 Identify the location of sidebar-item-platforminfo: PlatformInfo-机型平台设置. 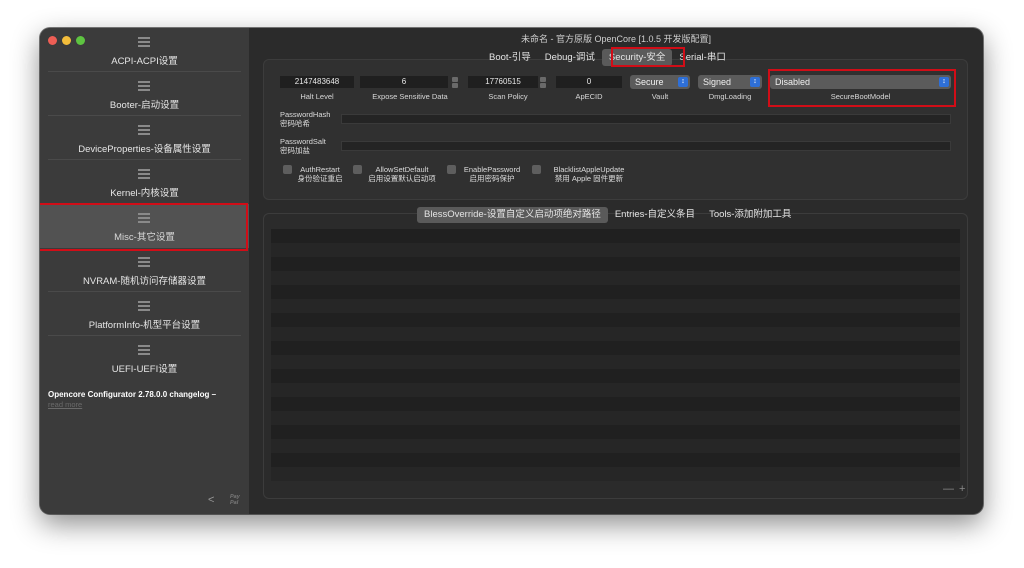
(144, 314).